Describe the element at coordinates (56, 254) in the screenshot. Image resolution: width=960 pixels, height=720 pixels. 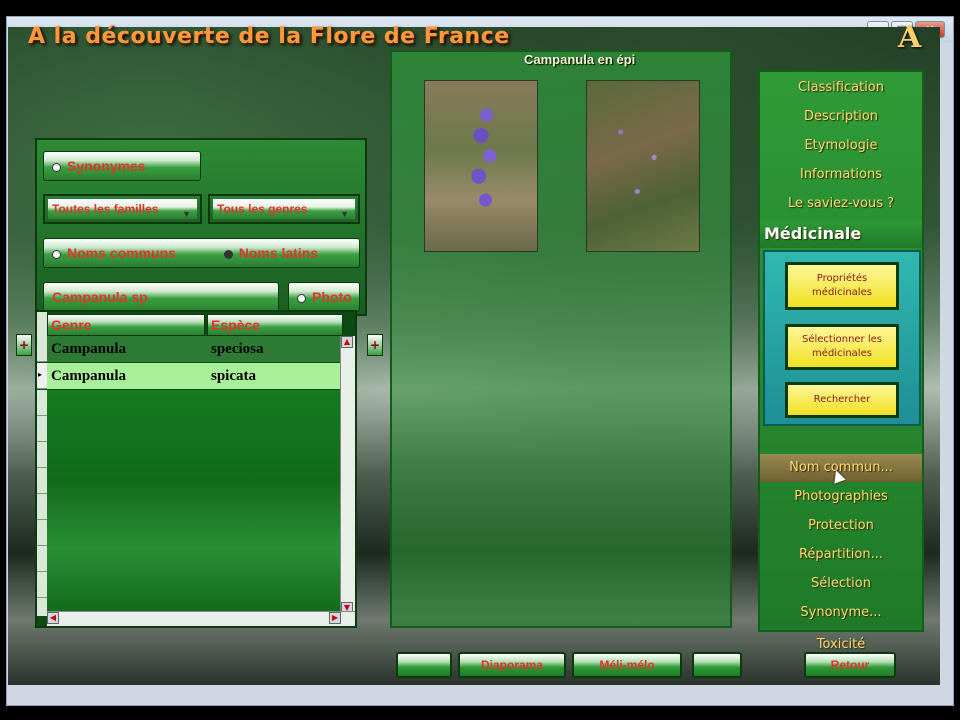
I see `radio-common-names` at that location.